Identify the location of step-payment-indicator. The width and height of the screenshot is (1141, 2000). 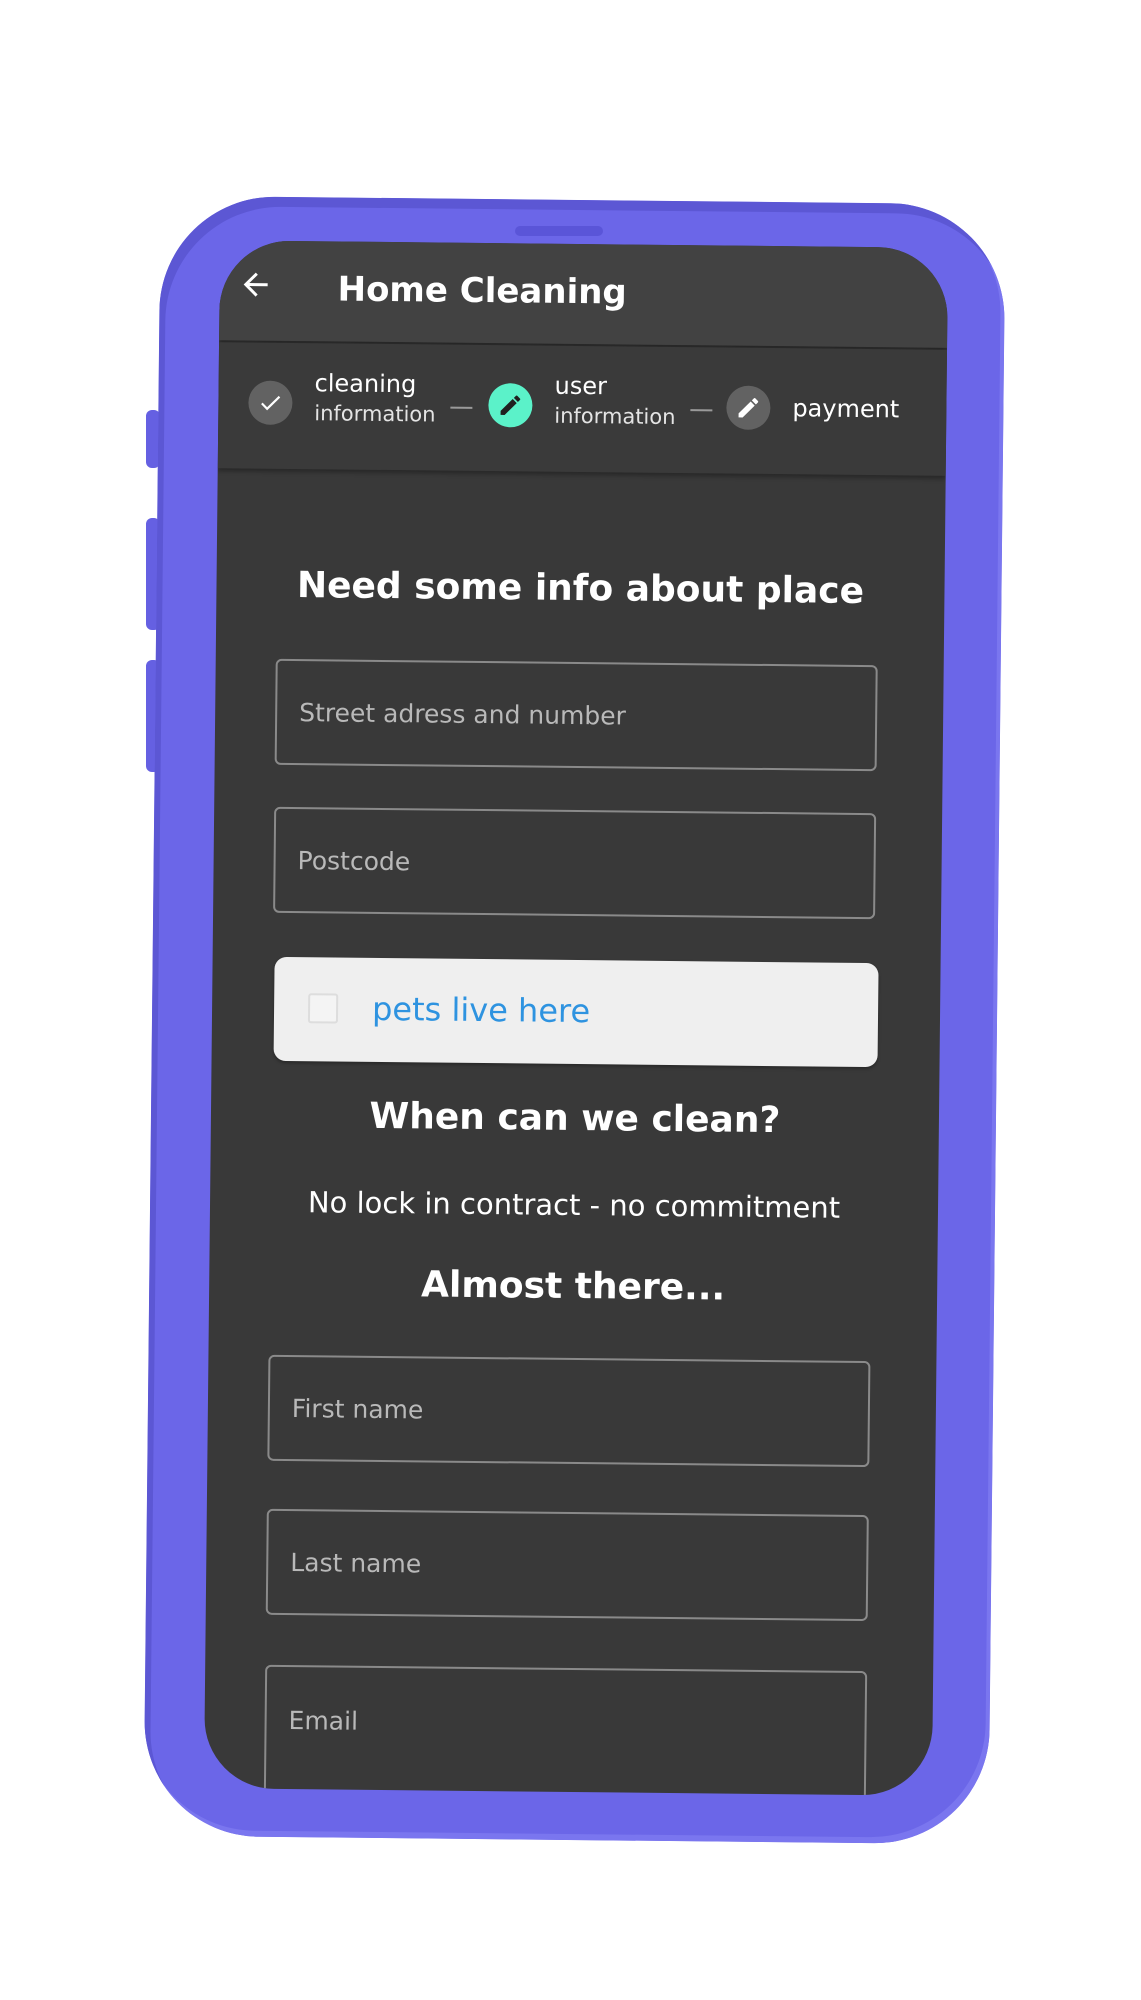
(748, 408).